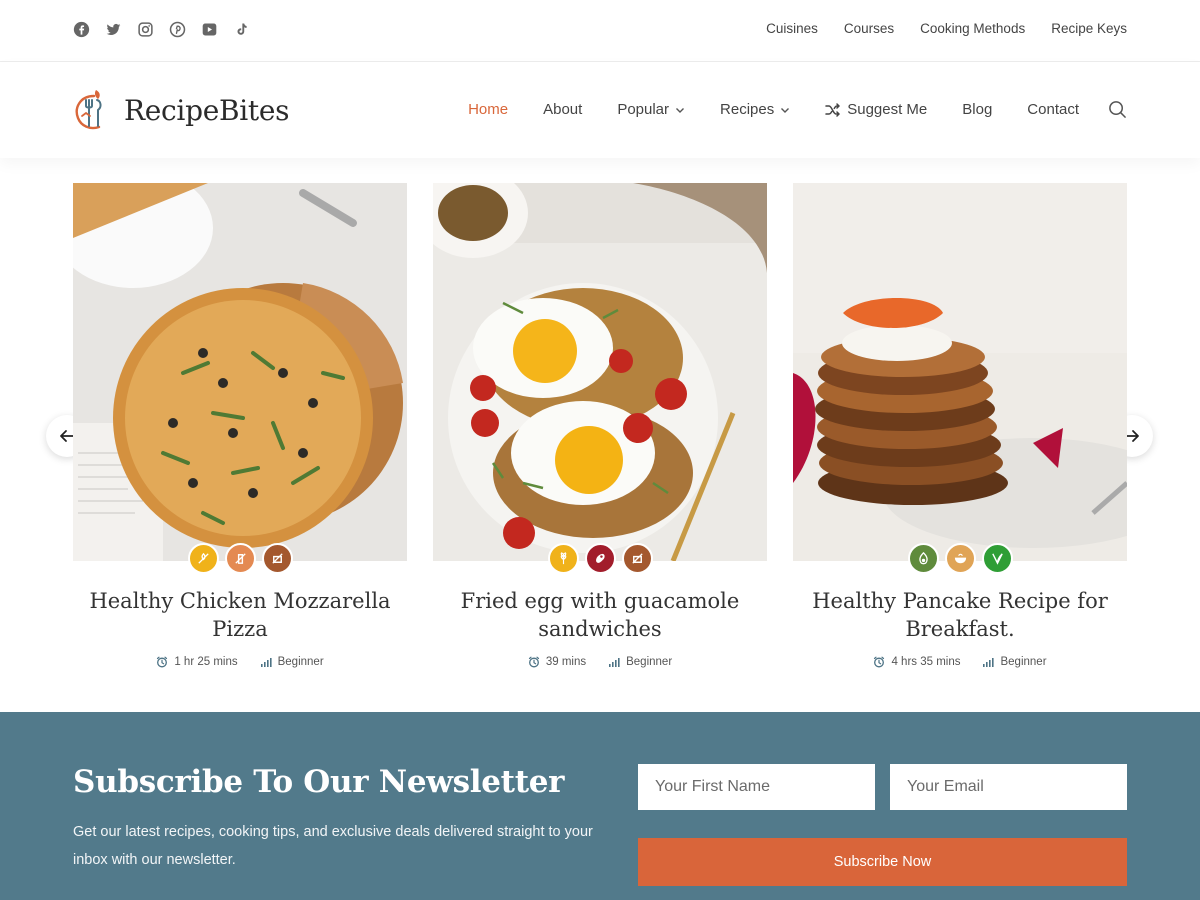  I want to click on no-dairy-icon, so click(240, 558).